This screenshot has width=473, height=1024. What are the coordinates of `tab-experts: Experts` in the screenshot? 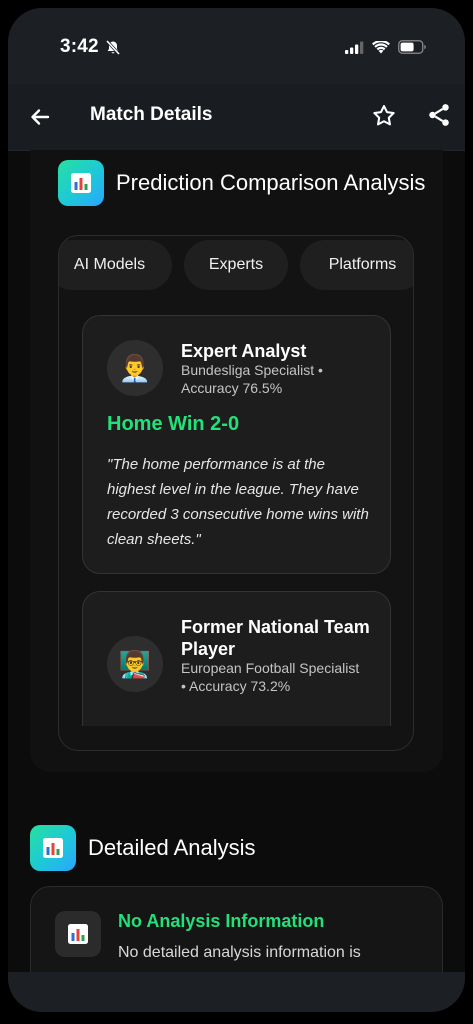 It's located at (236, 265).